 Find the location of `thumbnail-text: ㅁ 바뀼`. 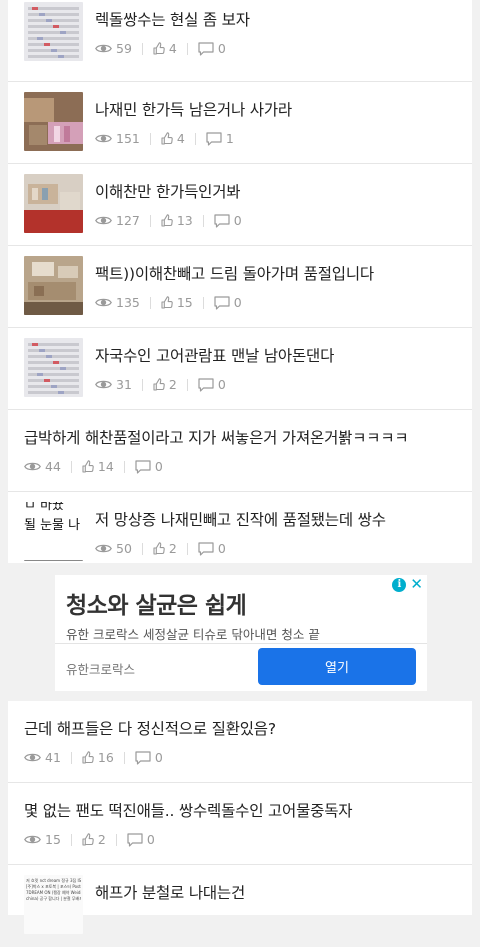

thumbnail-text: ㅁ 바뀼 is located at coordinates (44, 507).